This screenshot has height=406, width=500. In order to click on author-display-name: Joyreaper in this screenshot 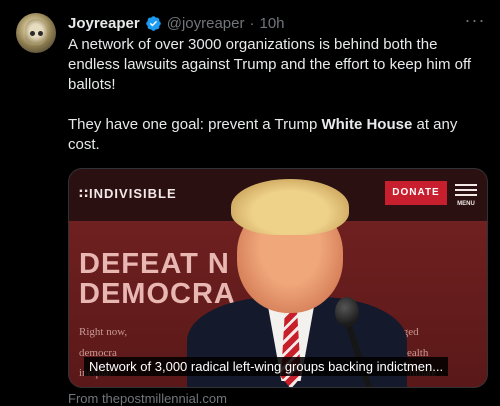, I will do `click(104, 23)`.